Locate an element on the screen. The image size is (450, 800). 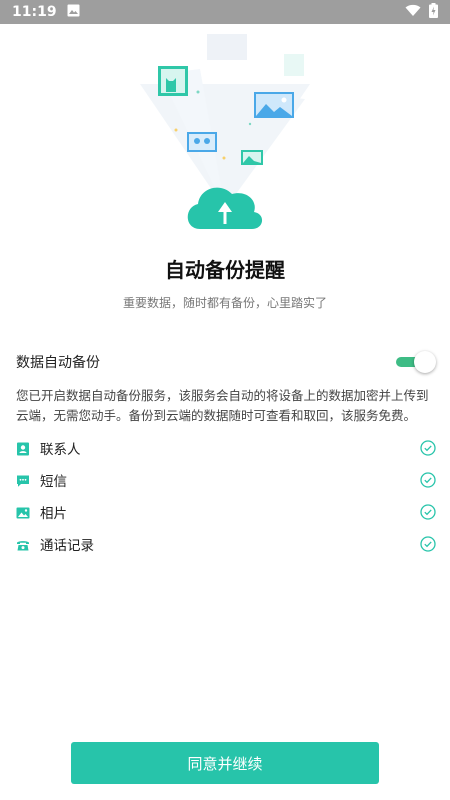
page-subtitle: 重要数据，随时都有备份，心里踏实了 is located at coordinates (224, 303).